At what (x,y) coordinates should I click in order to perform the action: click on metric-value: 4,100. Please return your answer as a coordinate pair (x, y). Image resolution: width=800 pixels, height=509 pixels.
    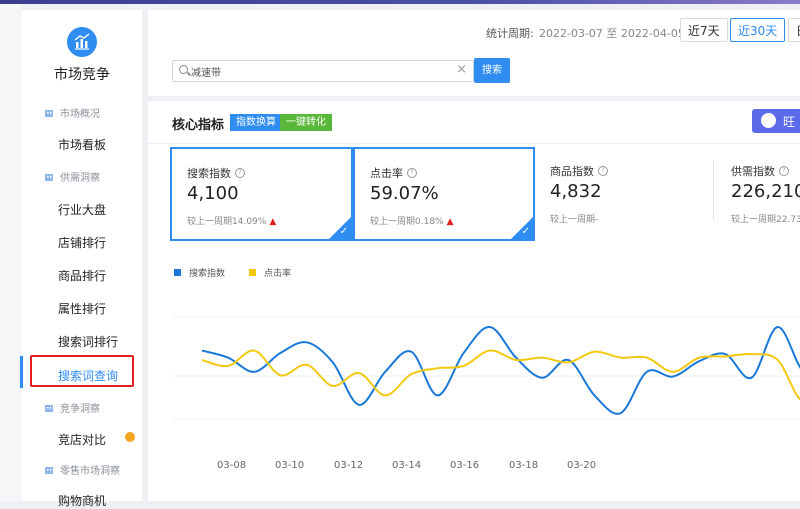
    Looking at the image, I should click on (213, 193).